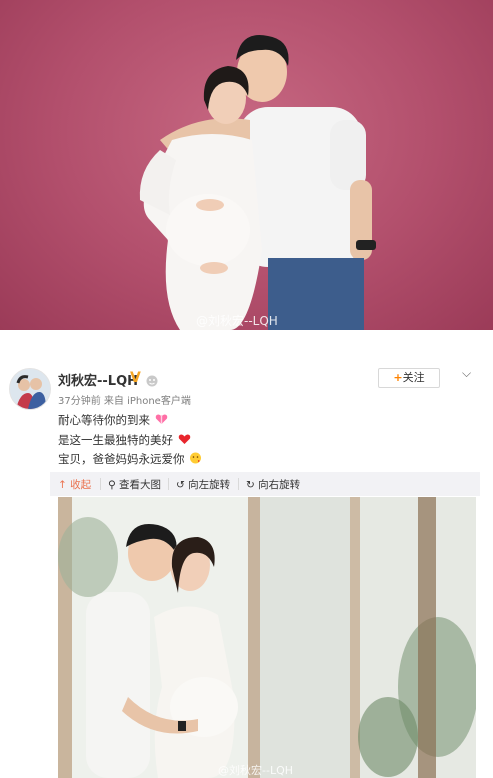 Image resolution: width=493 pixels, height=778 pixels. I want to click on heart-gift-icon, so click(161, 419).